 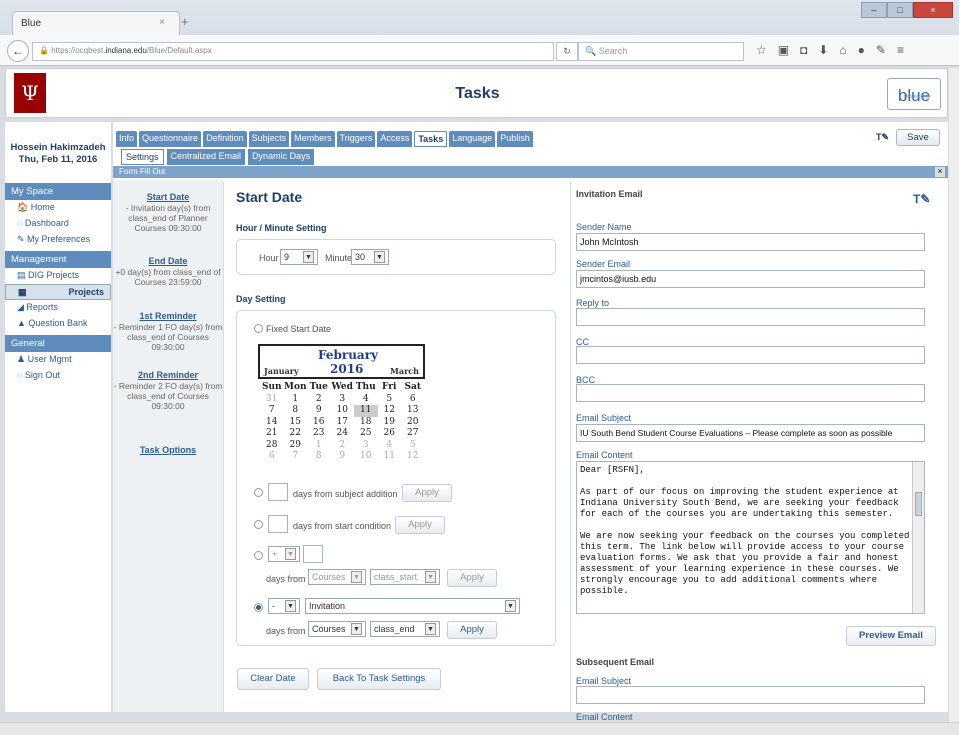 I want to click on calendar-day: 14, so click(x=272, y=423).